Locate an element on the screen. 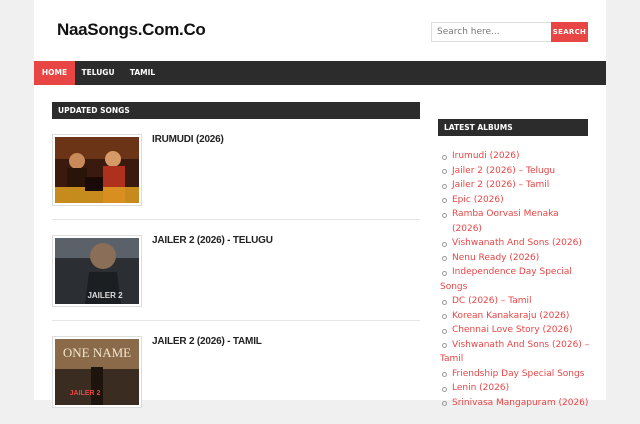 Image resolution: width=640 pixels, height=424 pixels. album-link: Korean Kanakaraju (2026) is located at coordinates (515, 316).